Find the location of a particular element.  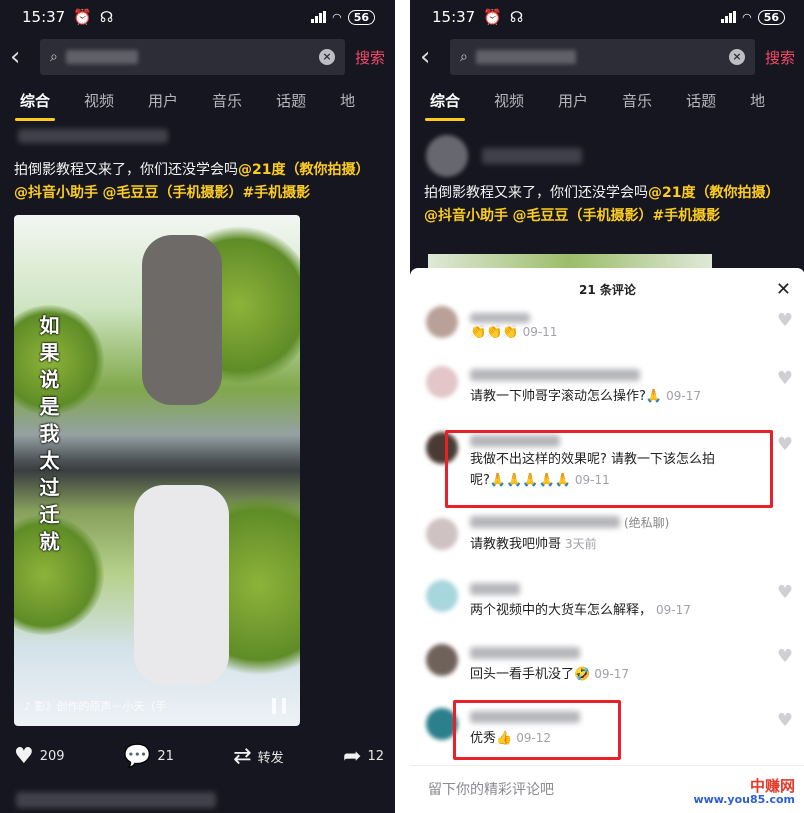

comment-button: 💬 21 is located at coordinates (149, 756).